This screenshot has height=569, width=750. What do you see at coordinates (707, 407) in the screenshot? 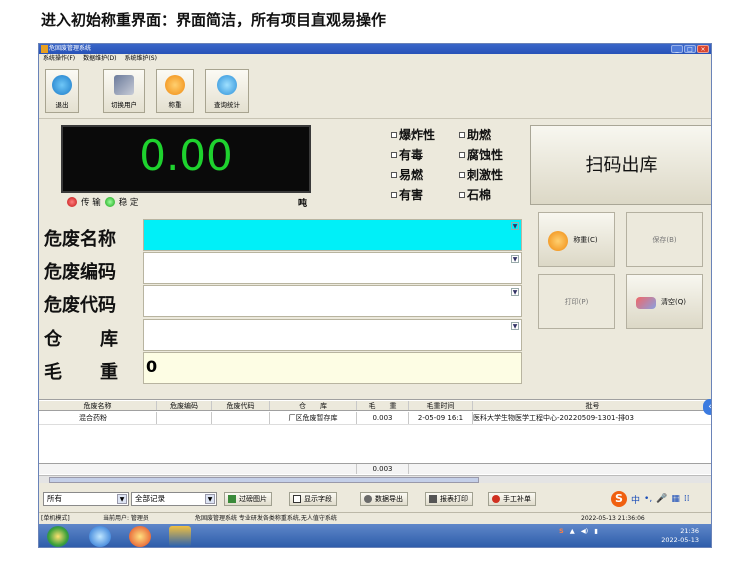
I see `collapse-chevron-icon: ‹` at bounding box center [707, 407].